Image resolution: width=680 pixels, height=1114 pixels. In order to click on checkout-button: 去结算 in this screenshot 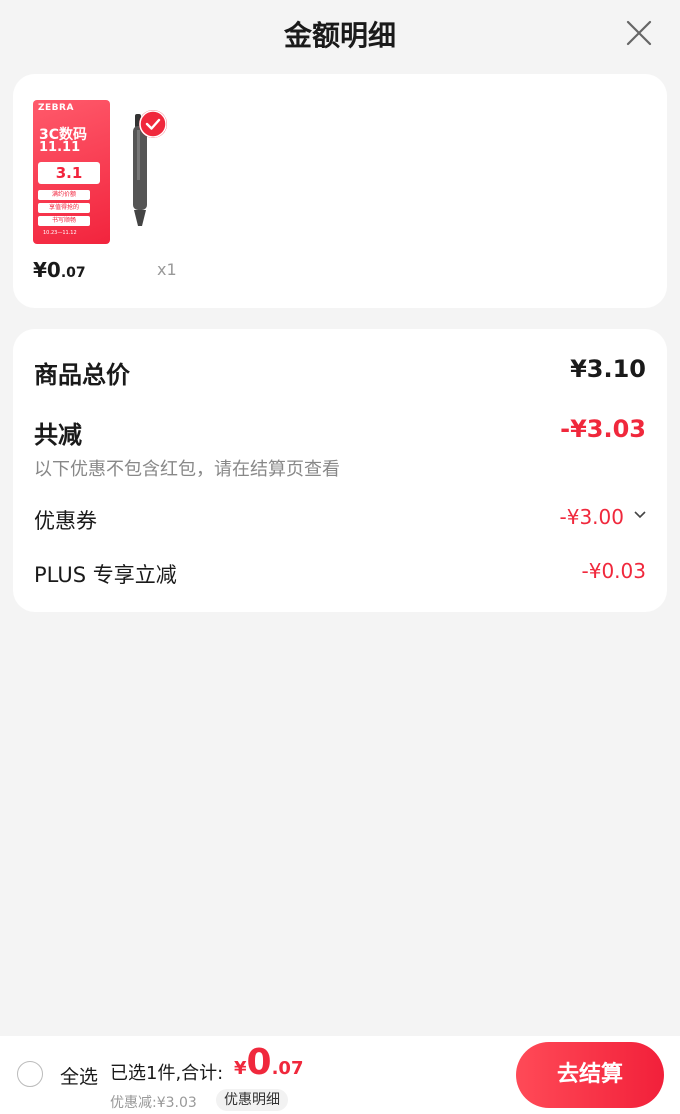, I will do `click(590, 1075)`.